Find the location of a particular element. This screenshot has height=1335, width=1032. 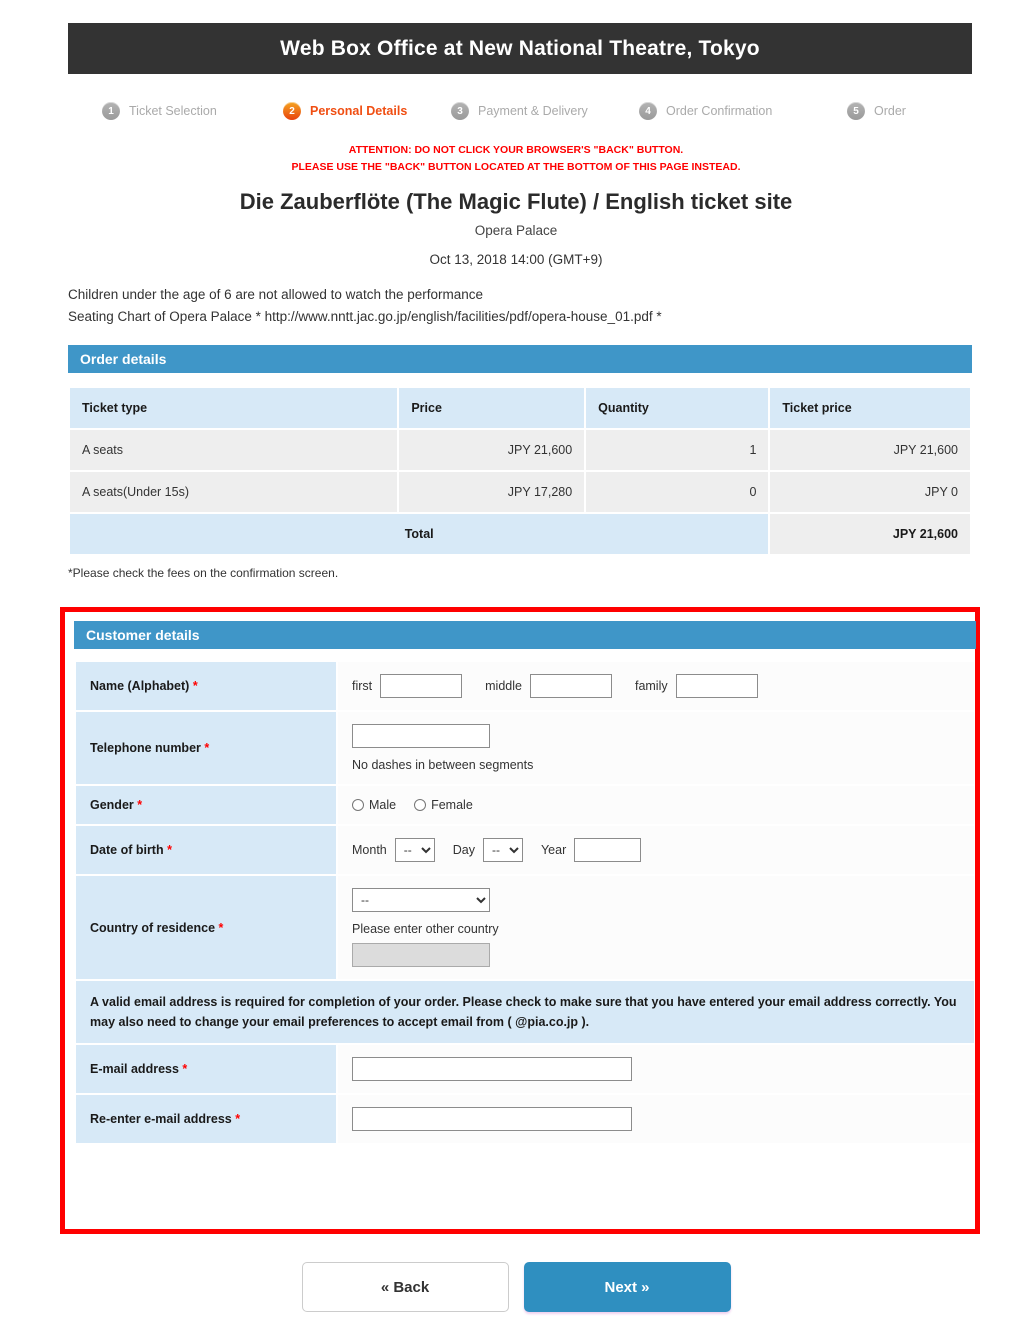

table-row: A seats(Under 15s) JPY 17,280 0 JPY 0 is located at coordinates (520, 492).